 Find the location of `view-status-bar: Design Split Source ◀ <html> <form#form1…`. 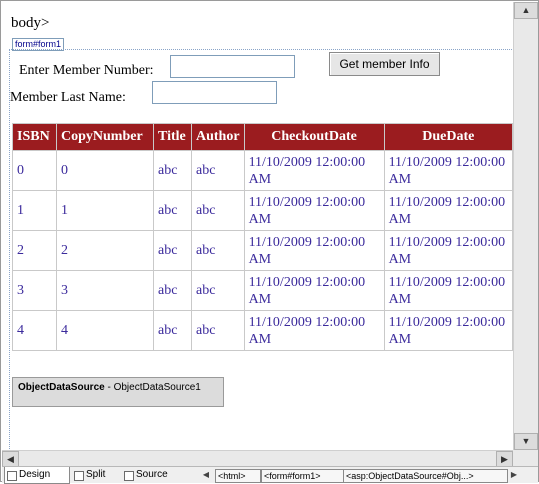

view-status-bar: Design Split Source ◀ <html> <form#form1… is located at coordinates (270, 475).